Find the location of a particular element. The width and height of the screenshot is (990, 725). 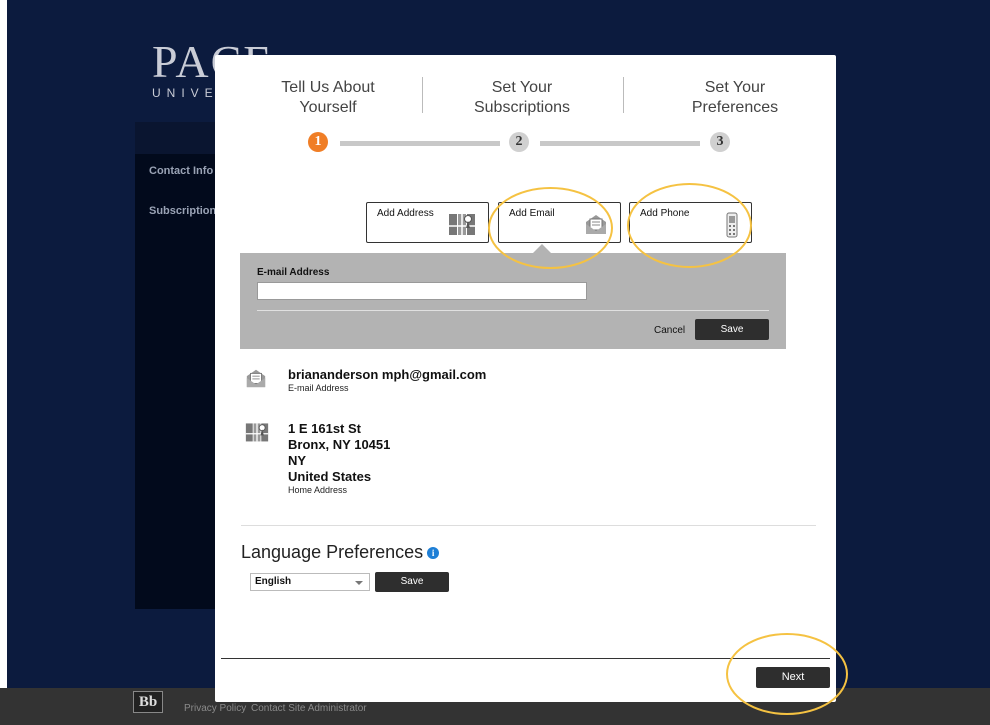

email-form-panel: E-mail Address Cancel Save is located at coordinates (513, 301).